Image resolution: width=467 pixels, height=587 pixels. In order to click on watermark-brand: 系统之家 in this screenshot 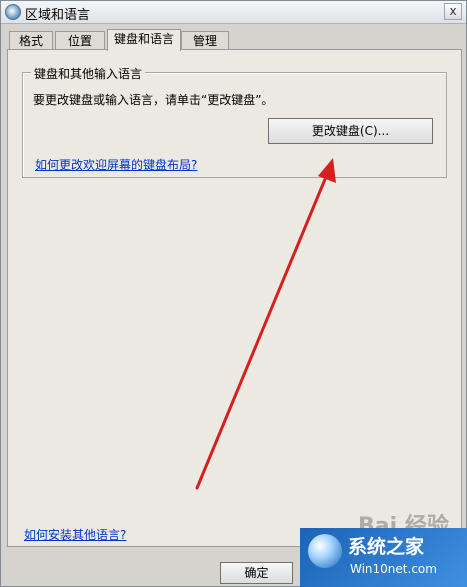, I will do `click(386, 547)`.